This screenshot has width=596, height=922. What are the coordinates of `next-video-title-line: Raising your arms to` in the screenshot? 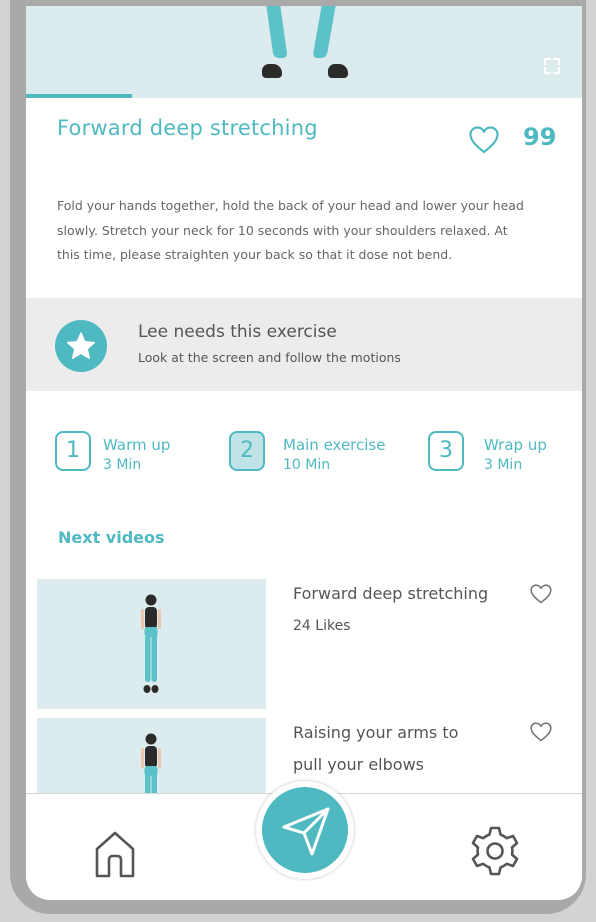 It's located at (376, 732).